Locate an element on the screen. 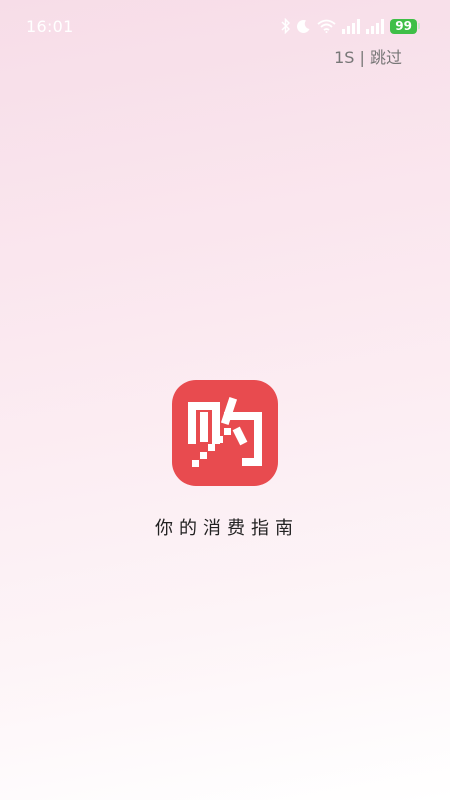  battery-icon: 99 is located at coordinates (405, 26).